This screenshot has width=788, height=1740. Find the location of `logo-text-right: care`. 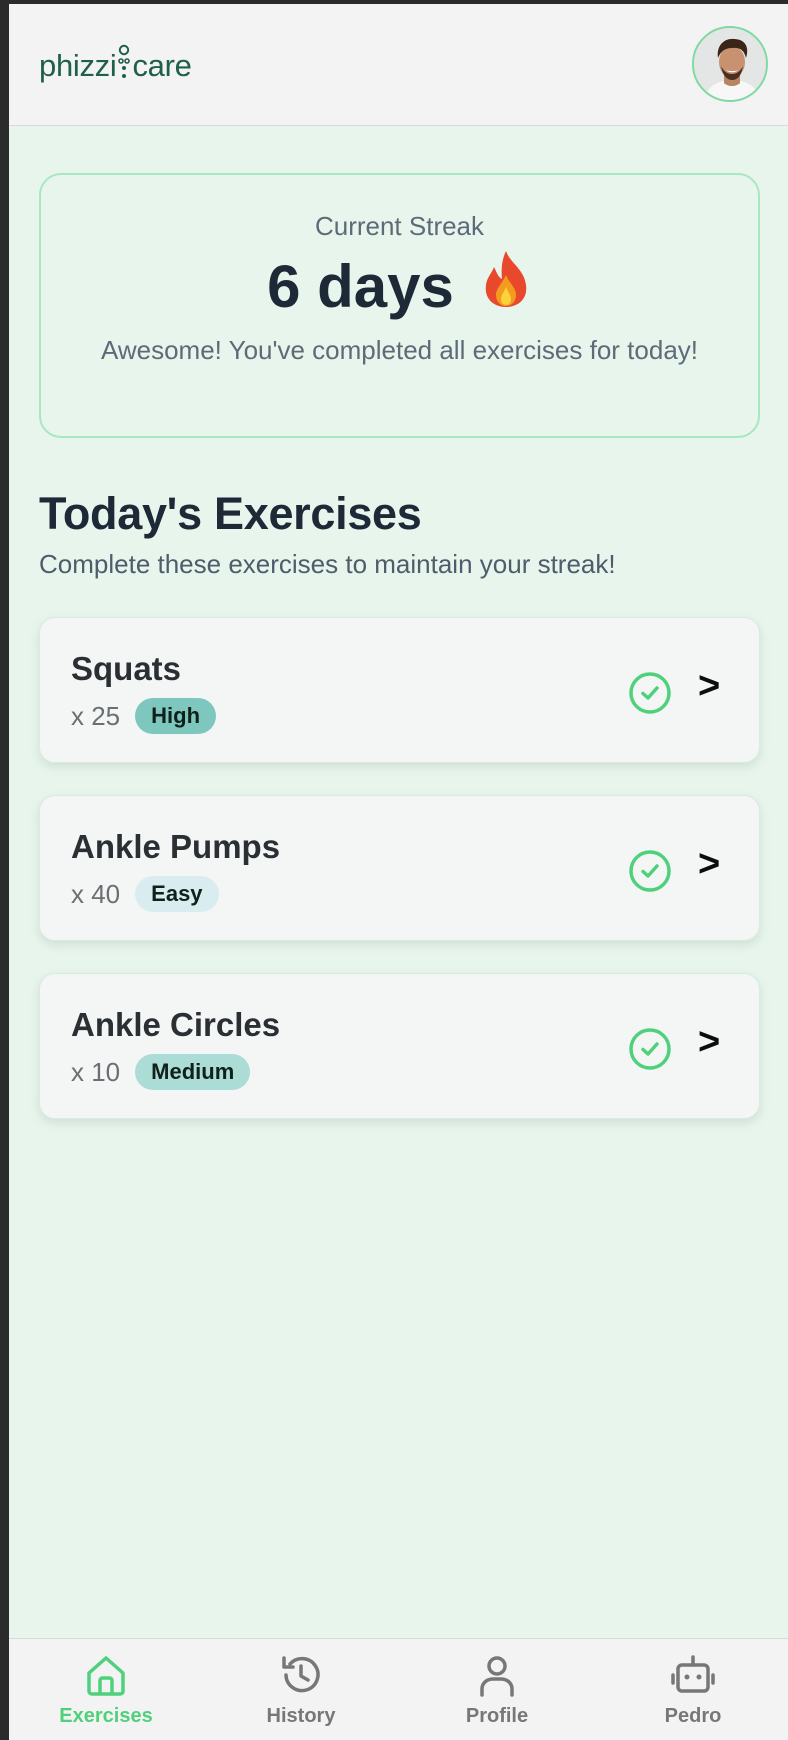

logo-text-right: care is located at coordinates (162, 65).